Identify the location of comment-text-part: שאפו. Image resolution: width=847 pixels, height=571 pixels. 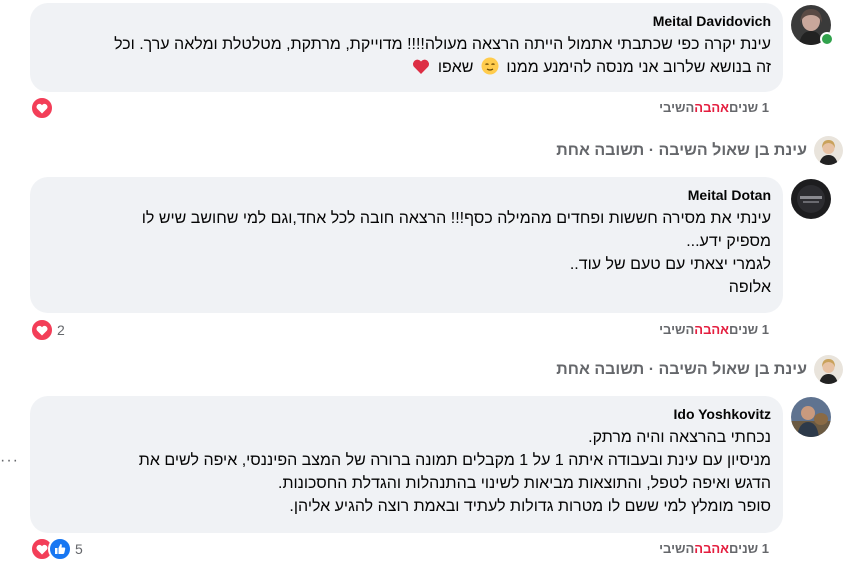
(455, 67).